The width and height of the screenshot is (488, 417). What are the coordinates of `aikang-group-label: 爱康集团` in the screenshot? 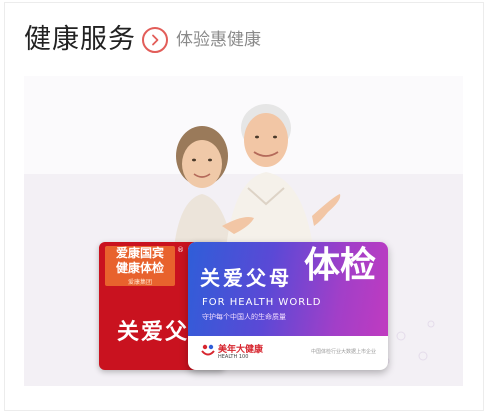 It's located at (139, 282).